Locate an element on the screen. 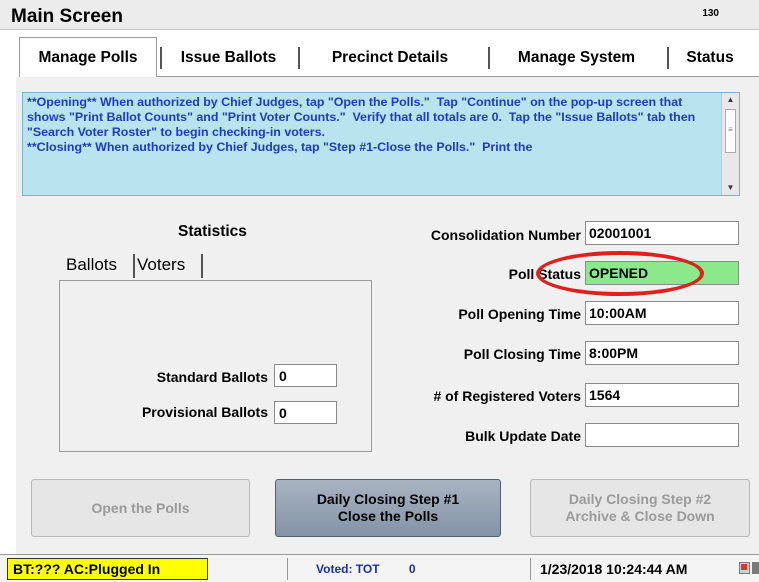 Image resolution: width=759 pixels, height=582 pixels. datetime: 1/23/2018 10:24:44 AM is located at coordinates (614, 569).